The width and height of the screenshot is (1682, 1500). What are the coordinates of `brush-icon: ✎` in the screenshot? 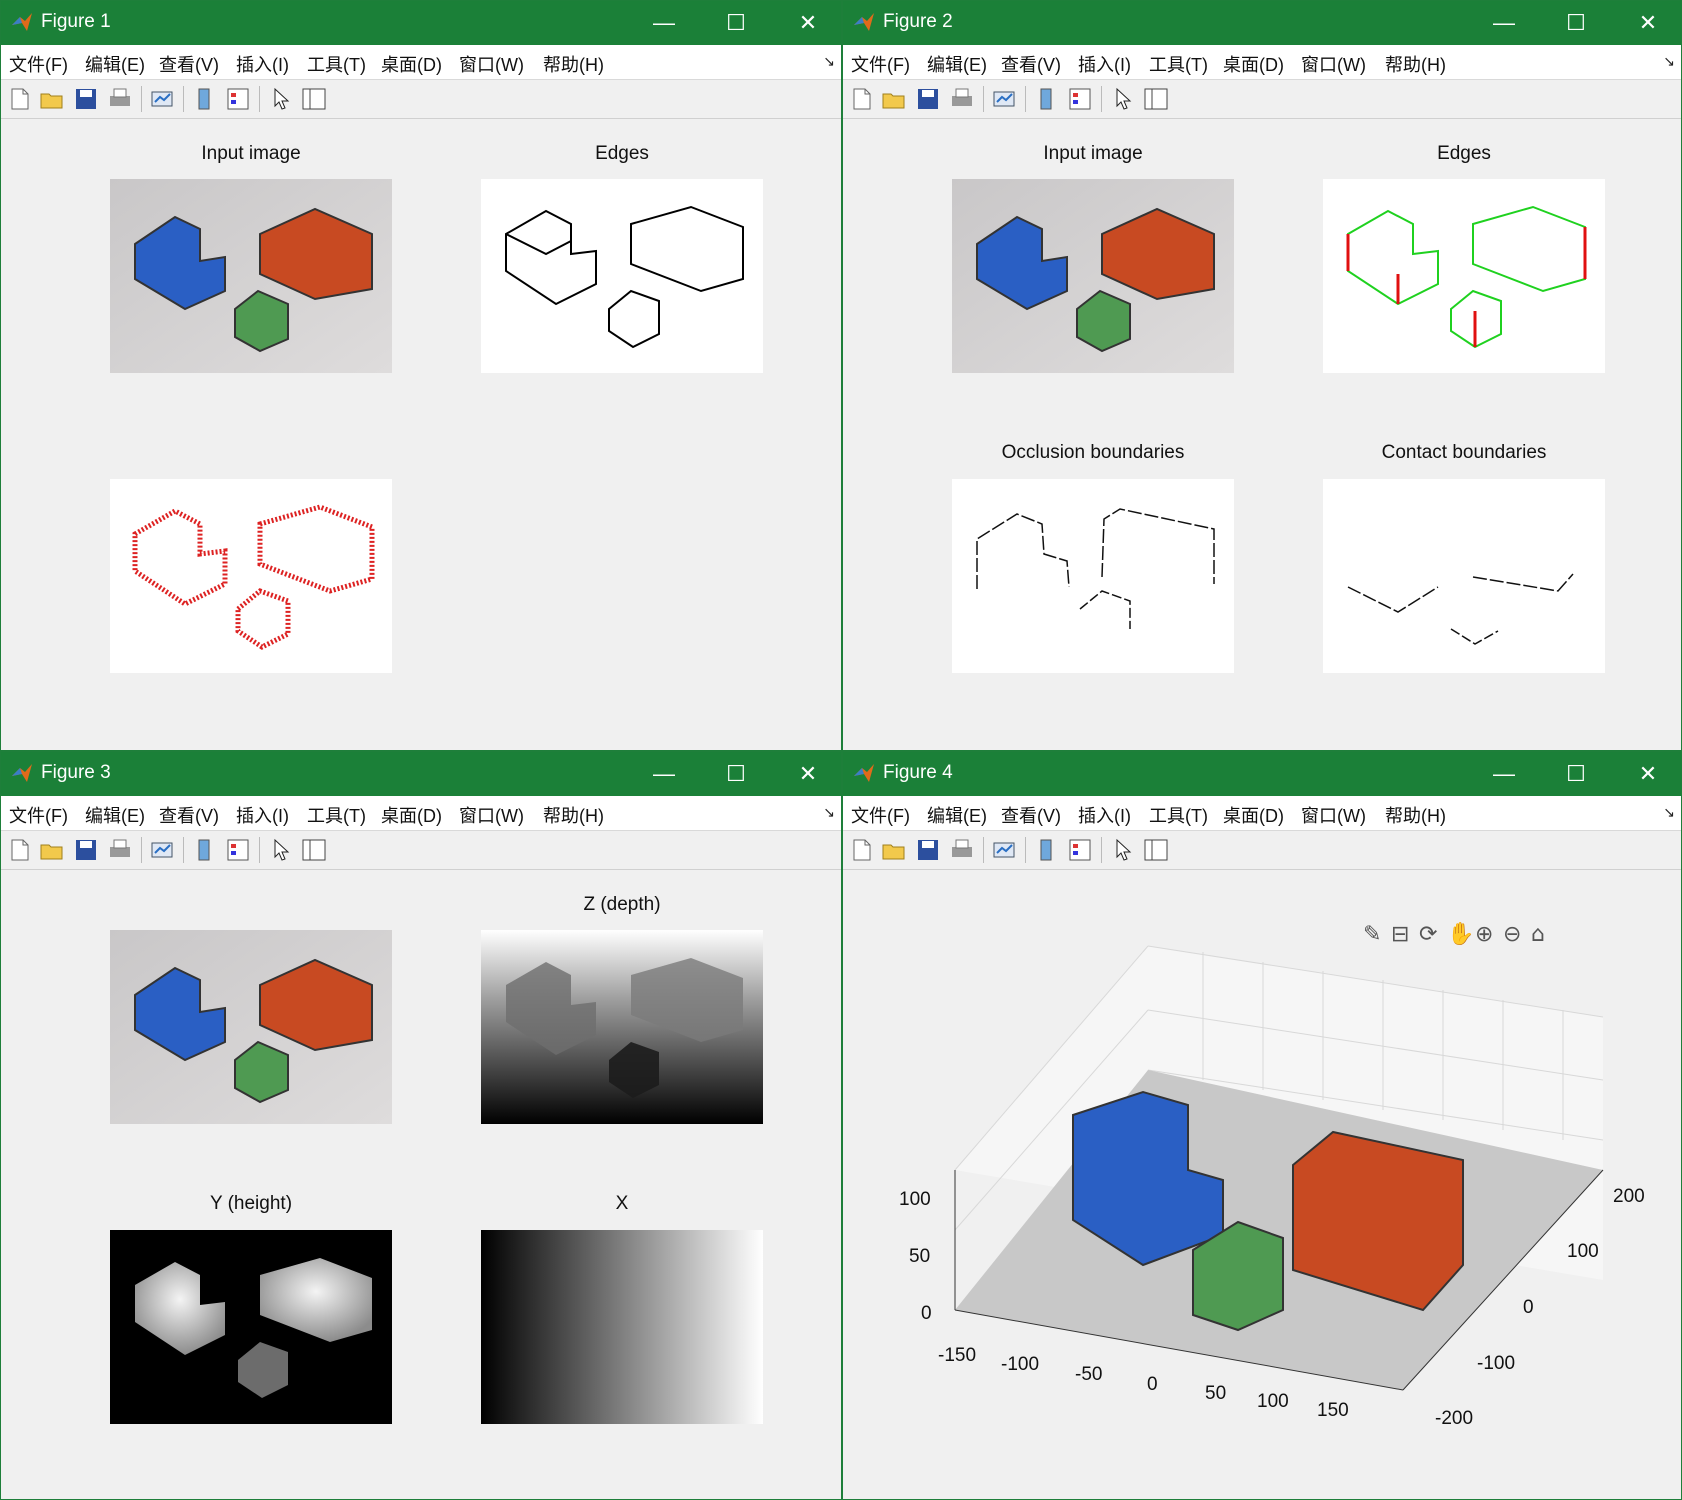 It's located at (1372, 934).